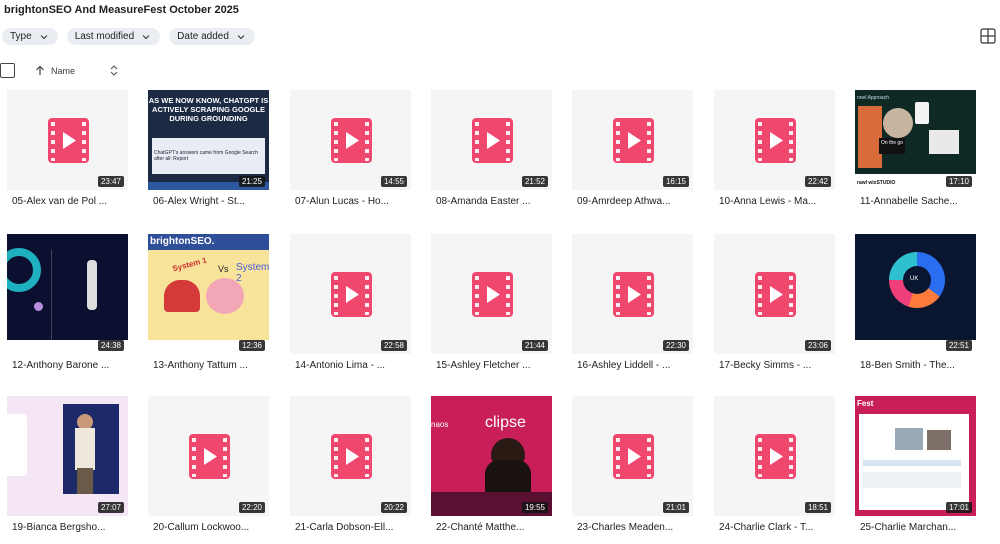  I want to click on thumbnail-text: System 1, so click(189, 264).